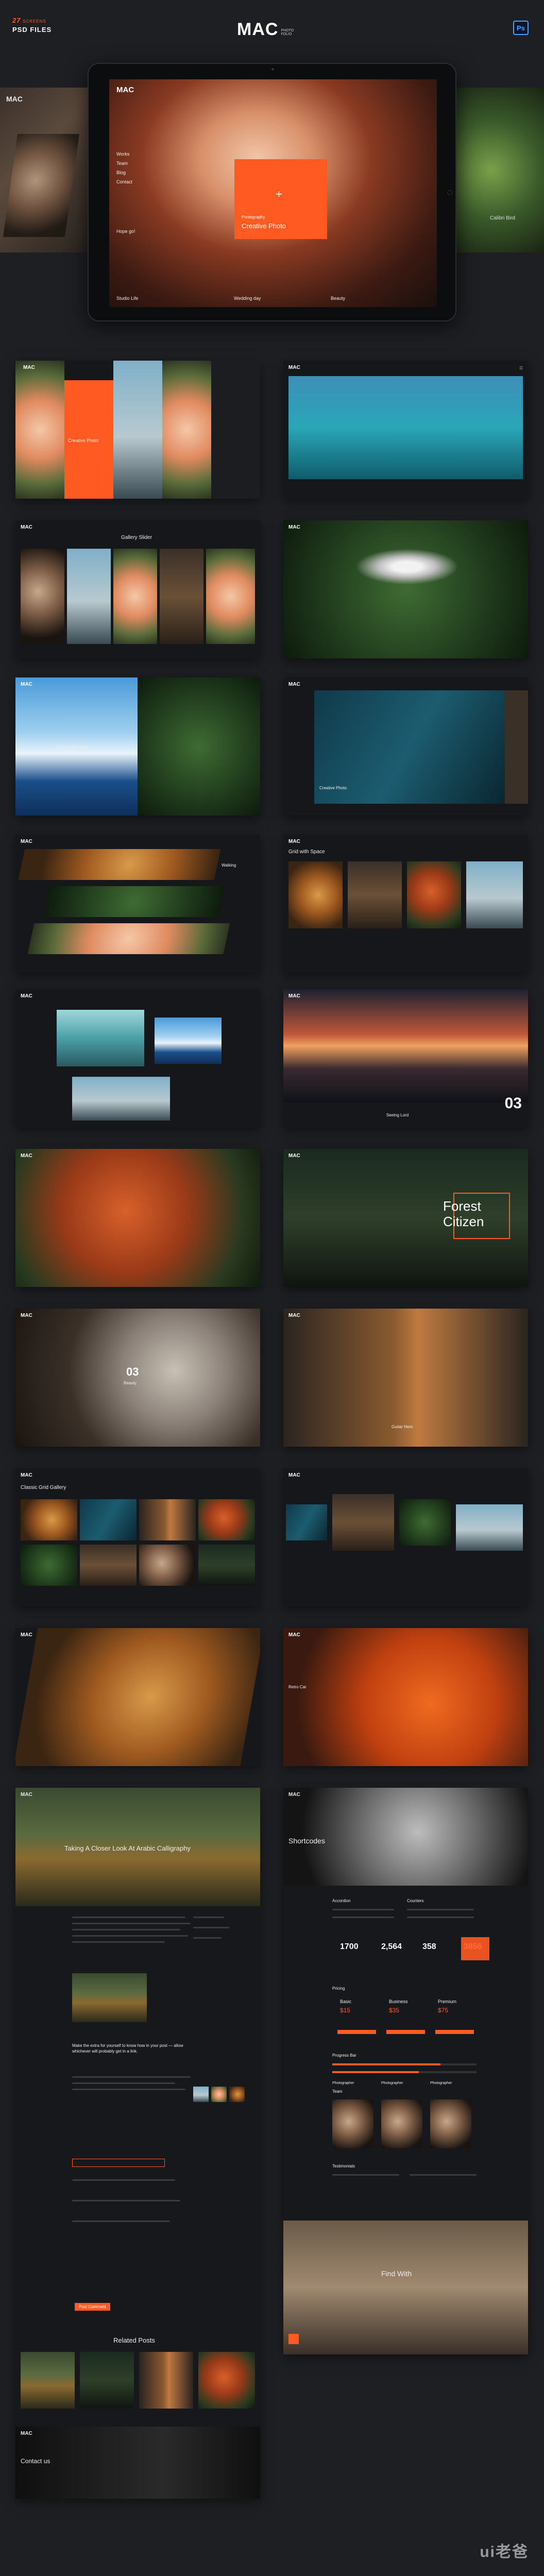 This screenshot has height=2576, width=544. What do you see at coordinates (137, 747) in the screenshot?
I see `screen-tile: MAC Snow Mountain` at bounding box center [137, 747].